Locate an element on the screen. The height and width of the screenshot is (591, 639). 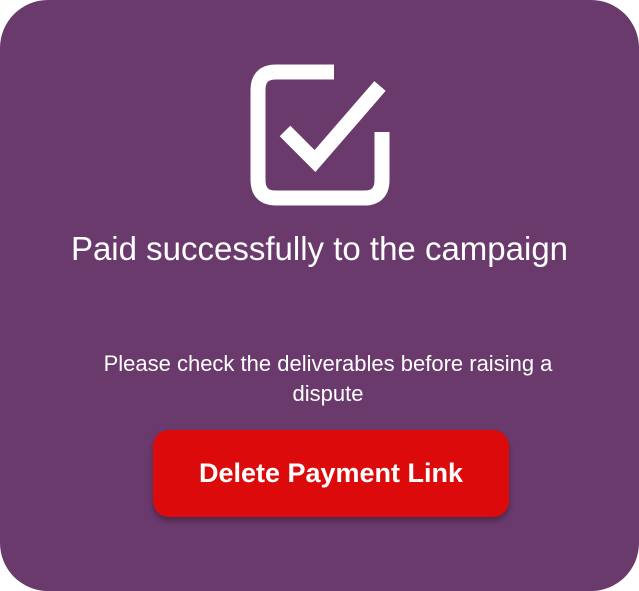
checkbox-checked-icon is located at coordinates (320, 135).